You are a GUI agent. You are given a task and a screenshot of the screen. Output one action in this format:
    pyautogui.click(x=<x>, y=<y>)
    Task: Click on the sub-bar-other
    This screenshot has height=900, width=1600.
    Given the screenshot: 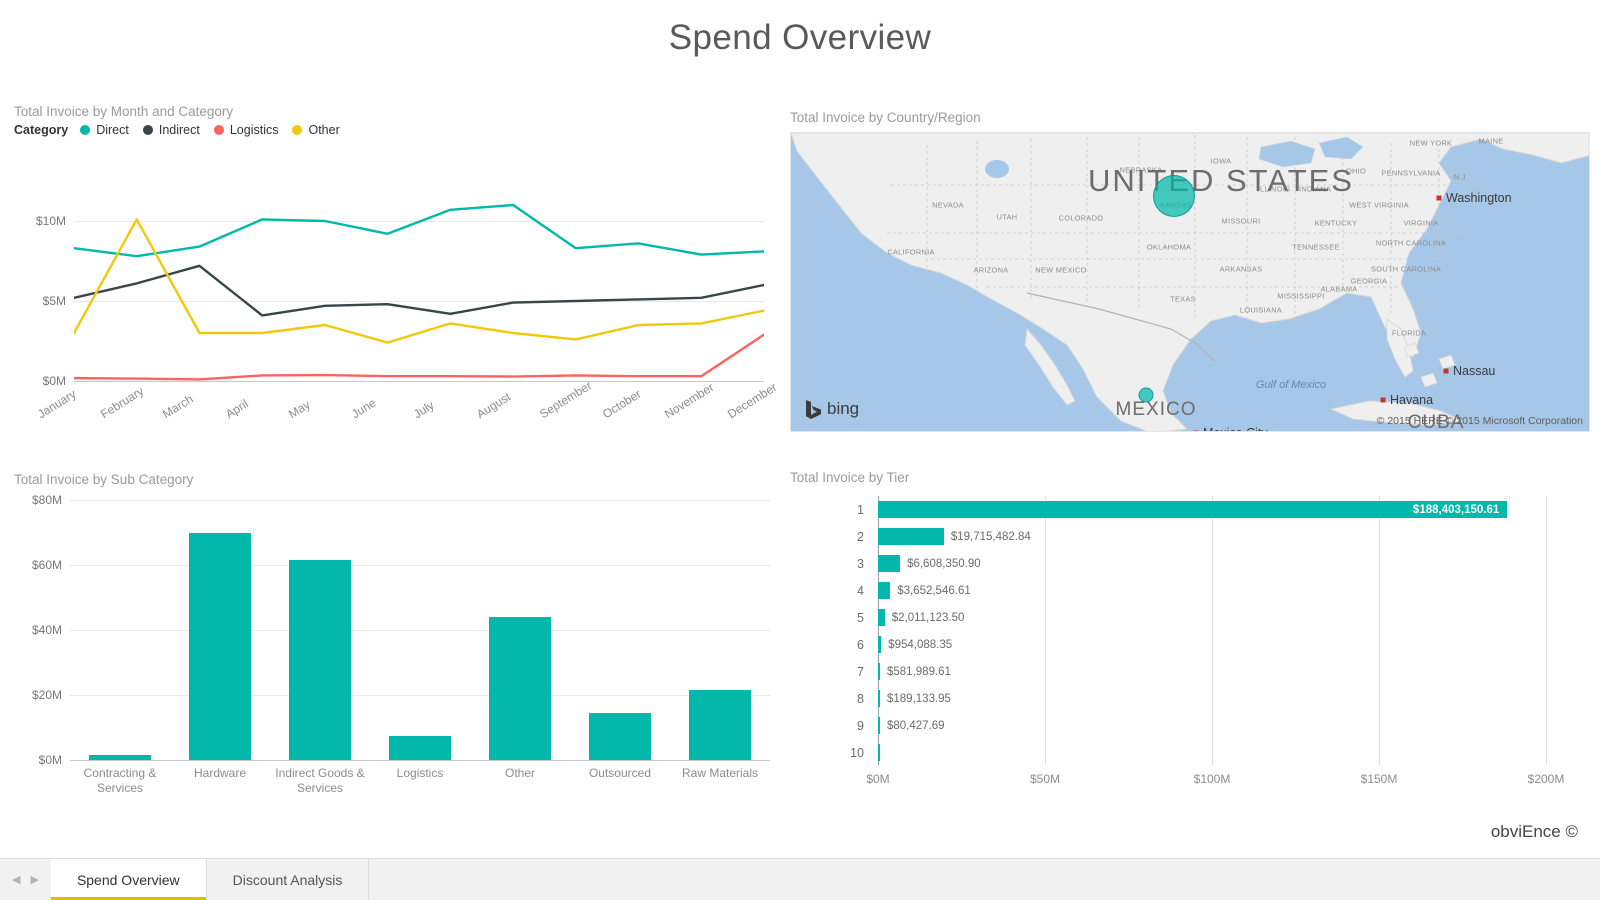 What is the action you would take?
    pyautogui.click(x=520, y=688)
    